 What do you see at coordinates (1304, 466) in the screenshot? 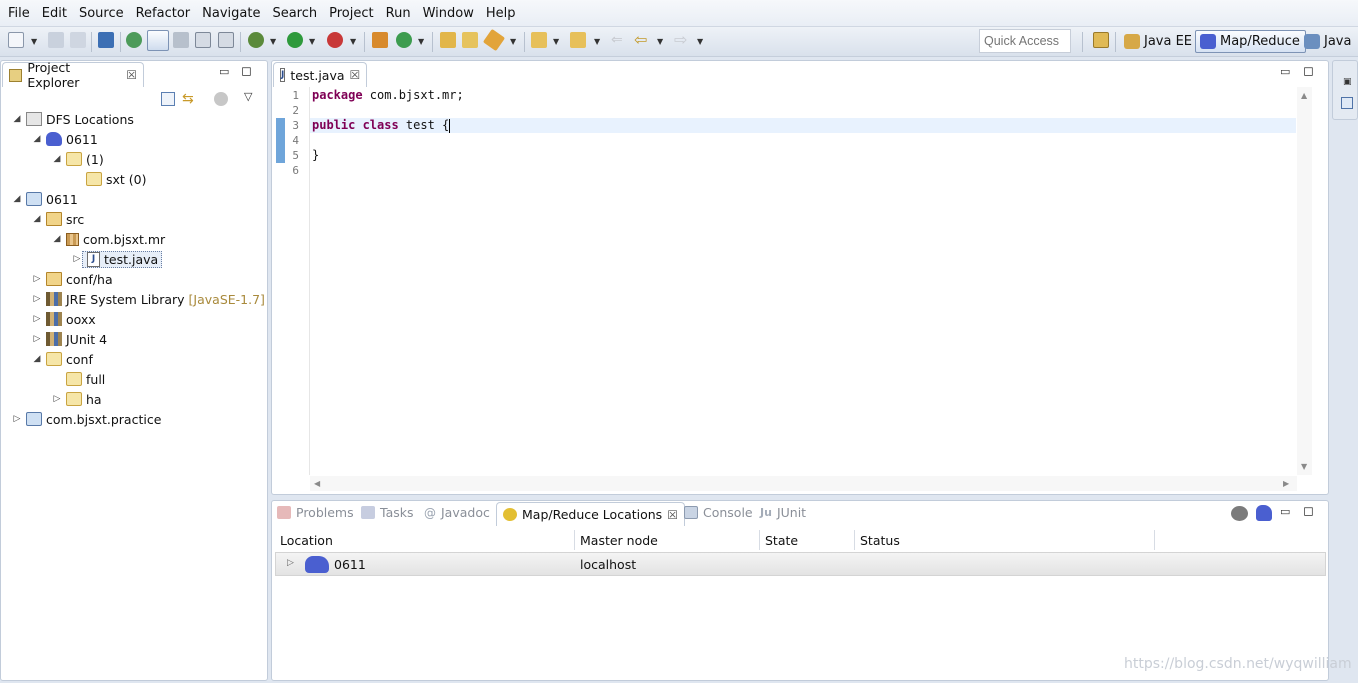
I see `scroll-down-icon: ▼` at bounding box center [1304, 466].